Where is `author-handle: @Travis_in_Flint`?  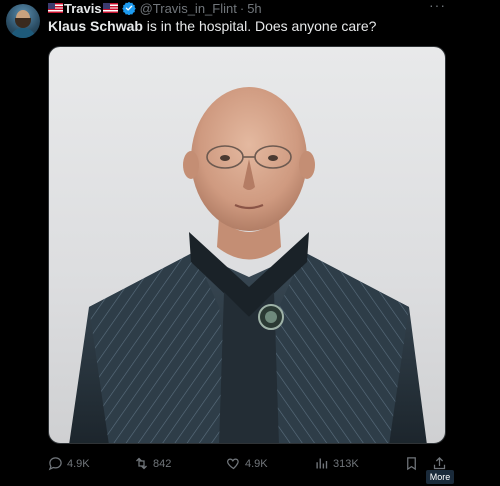 author-handle: @Travis_in_Flint is located at coordinates (188, 8).